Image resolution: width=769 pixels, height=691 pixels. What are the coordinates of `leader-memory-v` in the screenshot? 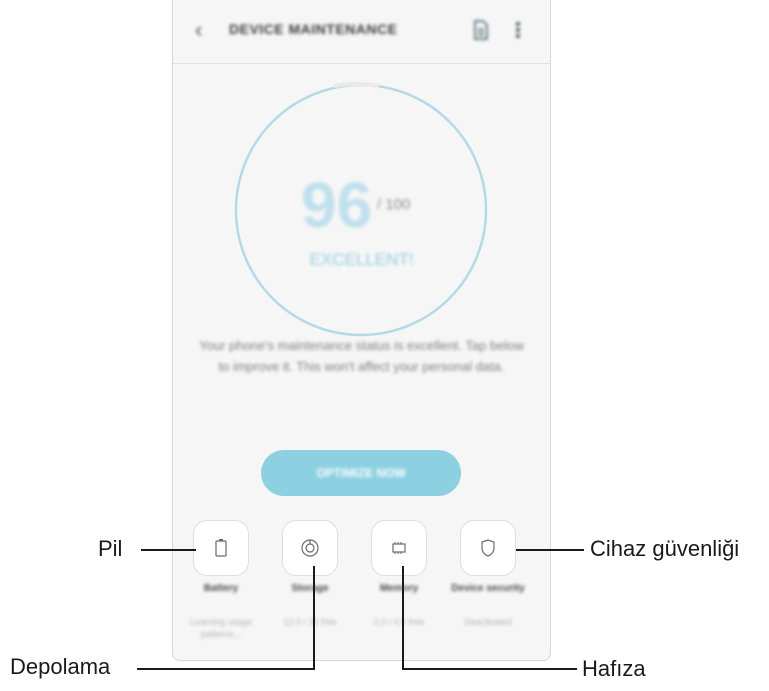 It's located at (403, 618).